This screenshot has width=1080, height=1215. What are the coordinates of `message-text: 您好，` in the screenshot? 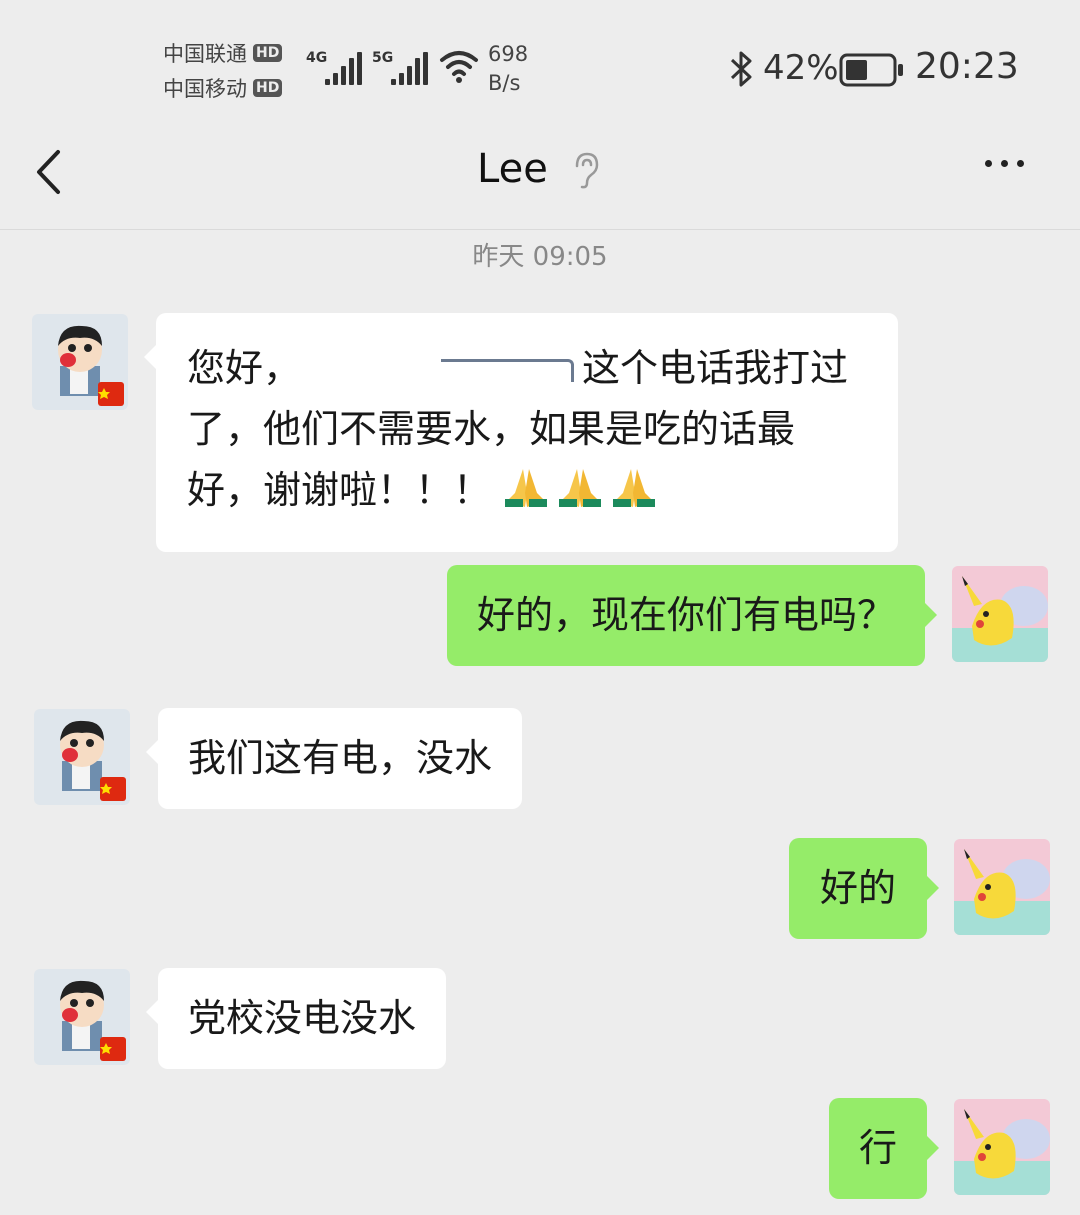 It's located at (244, 368).